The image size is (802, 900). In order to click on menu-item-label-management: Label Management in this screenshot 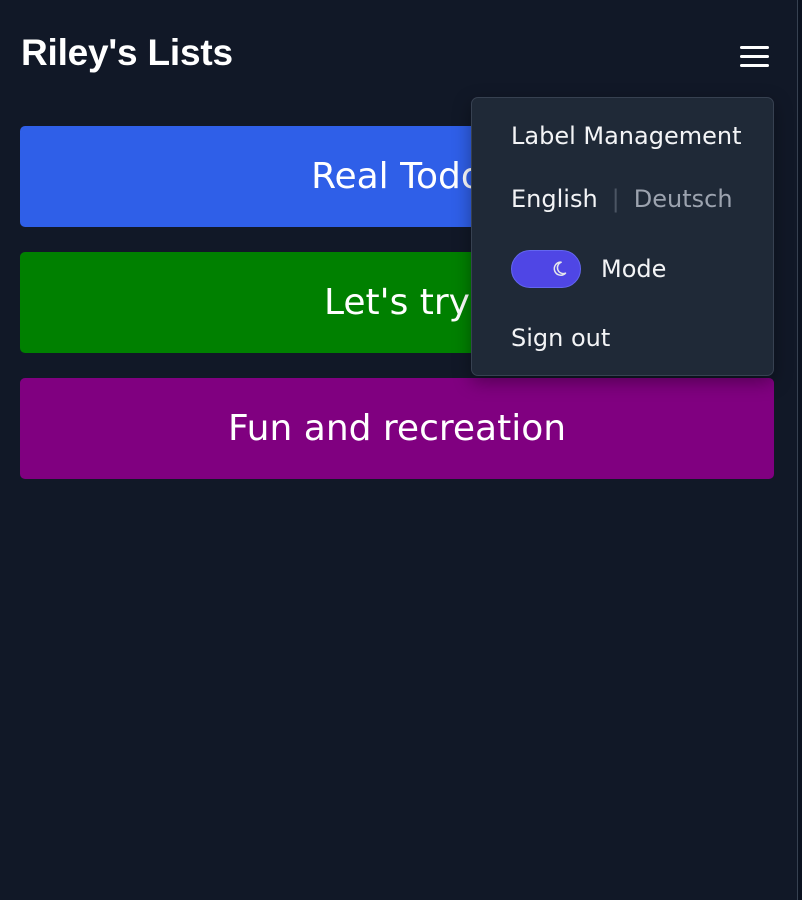, I will do `click(626, 136)`.